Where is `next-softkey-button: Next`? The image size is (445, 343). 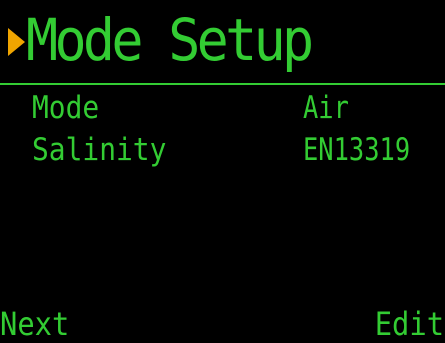 next-softkey-button: Next is located at coordinates (34, 324).